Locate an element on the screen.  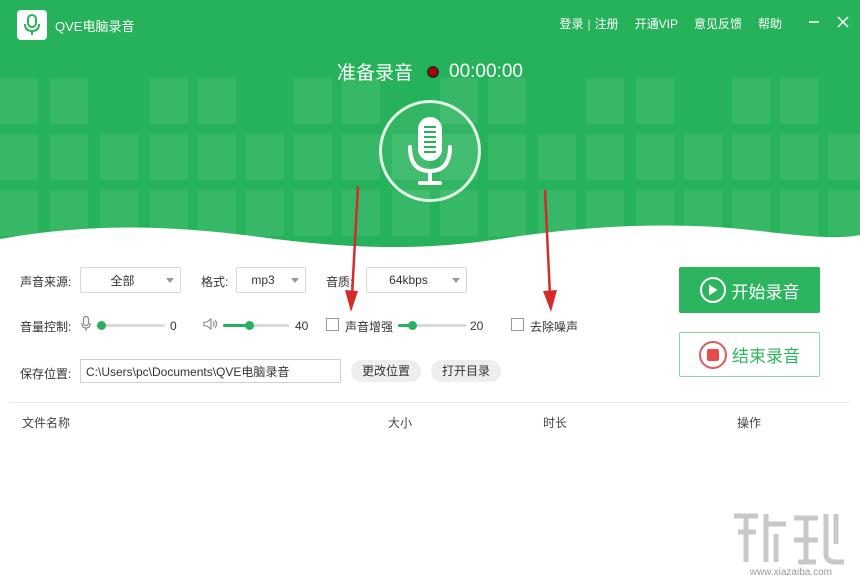
record-status: 准备录音 00:00:00 is located at coordinates (430, 71).